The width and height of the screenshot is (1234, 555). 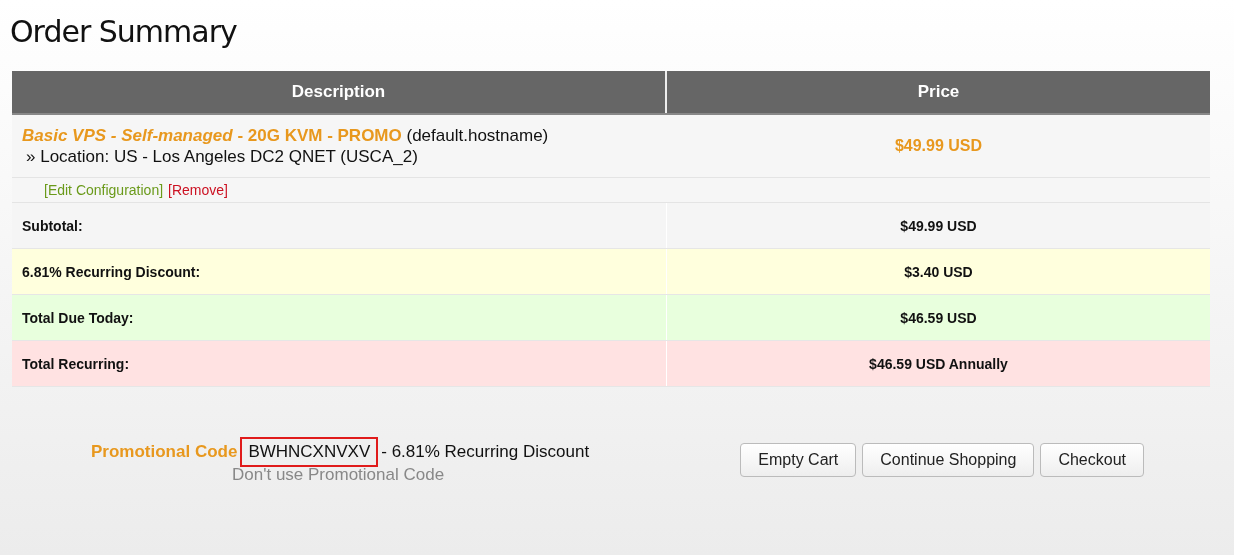 I want to click on column-header: Price, so click(x=938, y=92).